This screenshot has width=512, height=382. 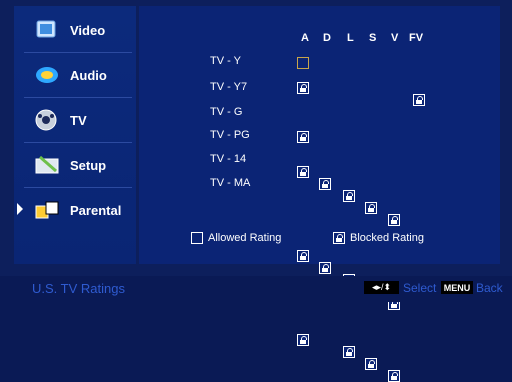 I want to click on sidebar-item-video: Video, so click(x=75, y=30).